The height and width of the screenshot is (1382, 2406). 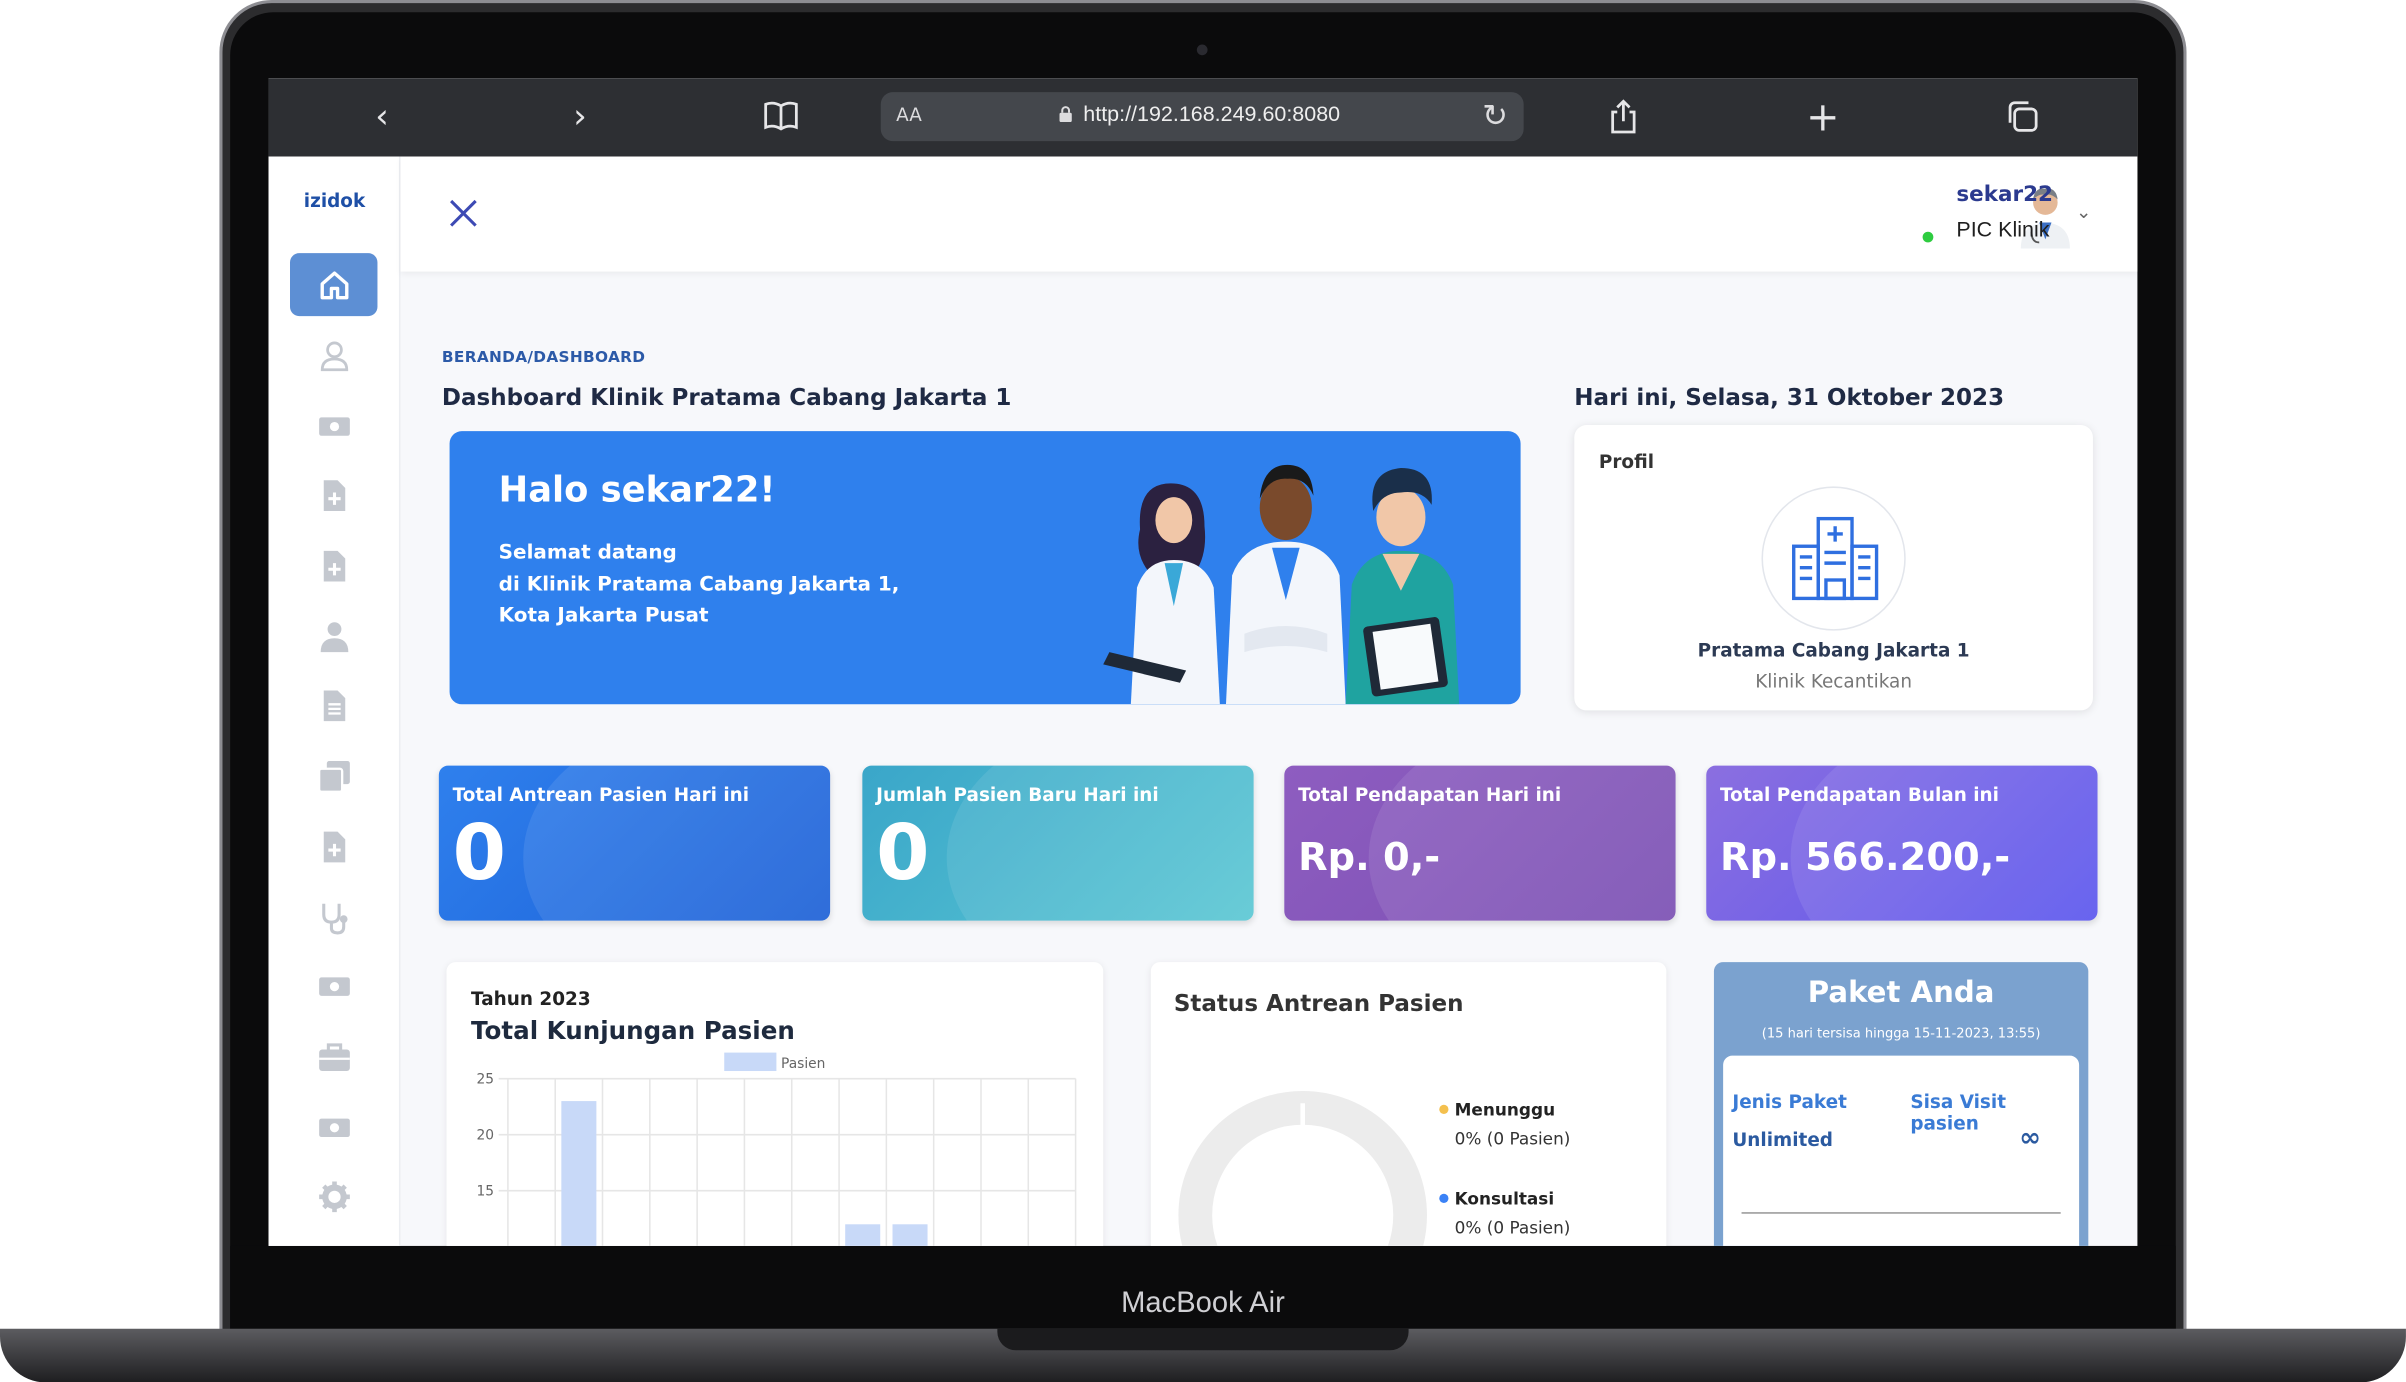 I want to click on stat-label: Jumlah Pasien Baru Hari ini, so click(x=1017, y=795).